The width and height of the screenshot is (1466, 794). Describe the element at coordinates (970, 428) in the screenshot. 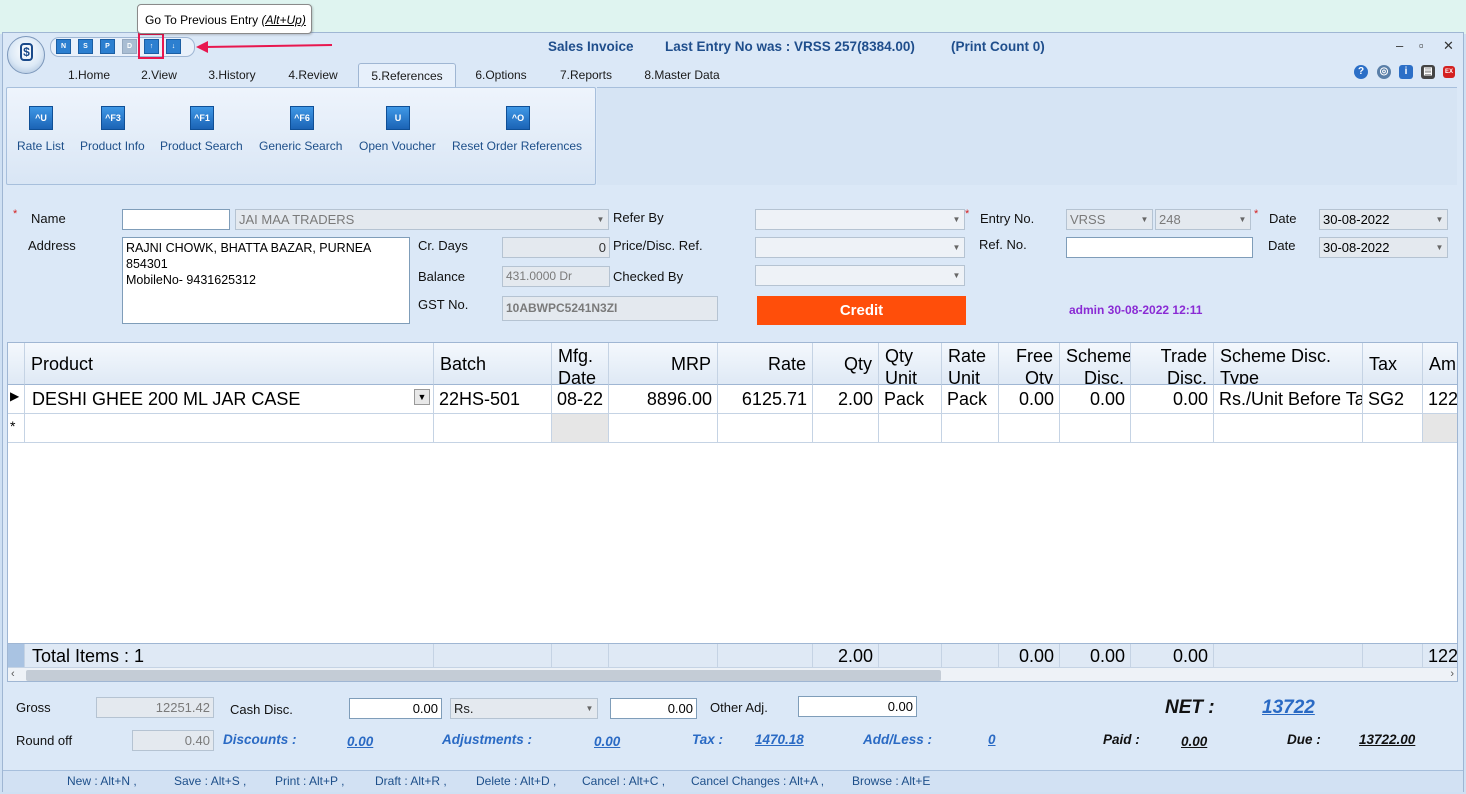

I see `new-row-rate-unit` at that location.